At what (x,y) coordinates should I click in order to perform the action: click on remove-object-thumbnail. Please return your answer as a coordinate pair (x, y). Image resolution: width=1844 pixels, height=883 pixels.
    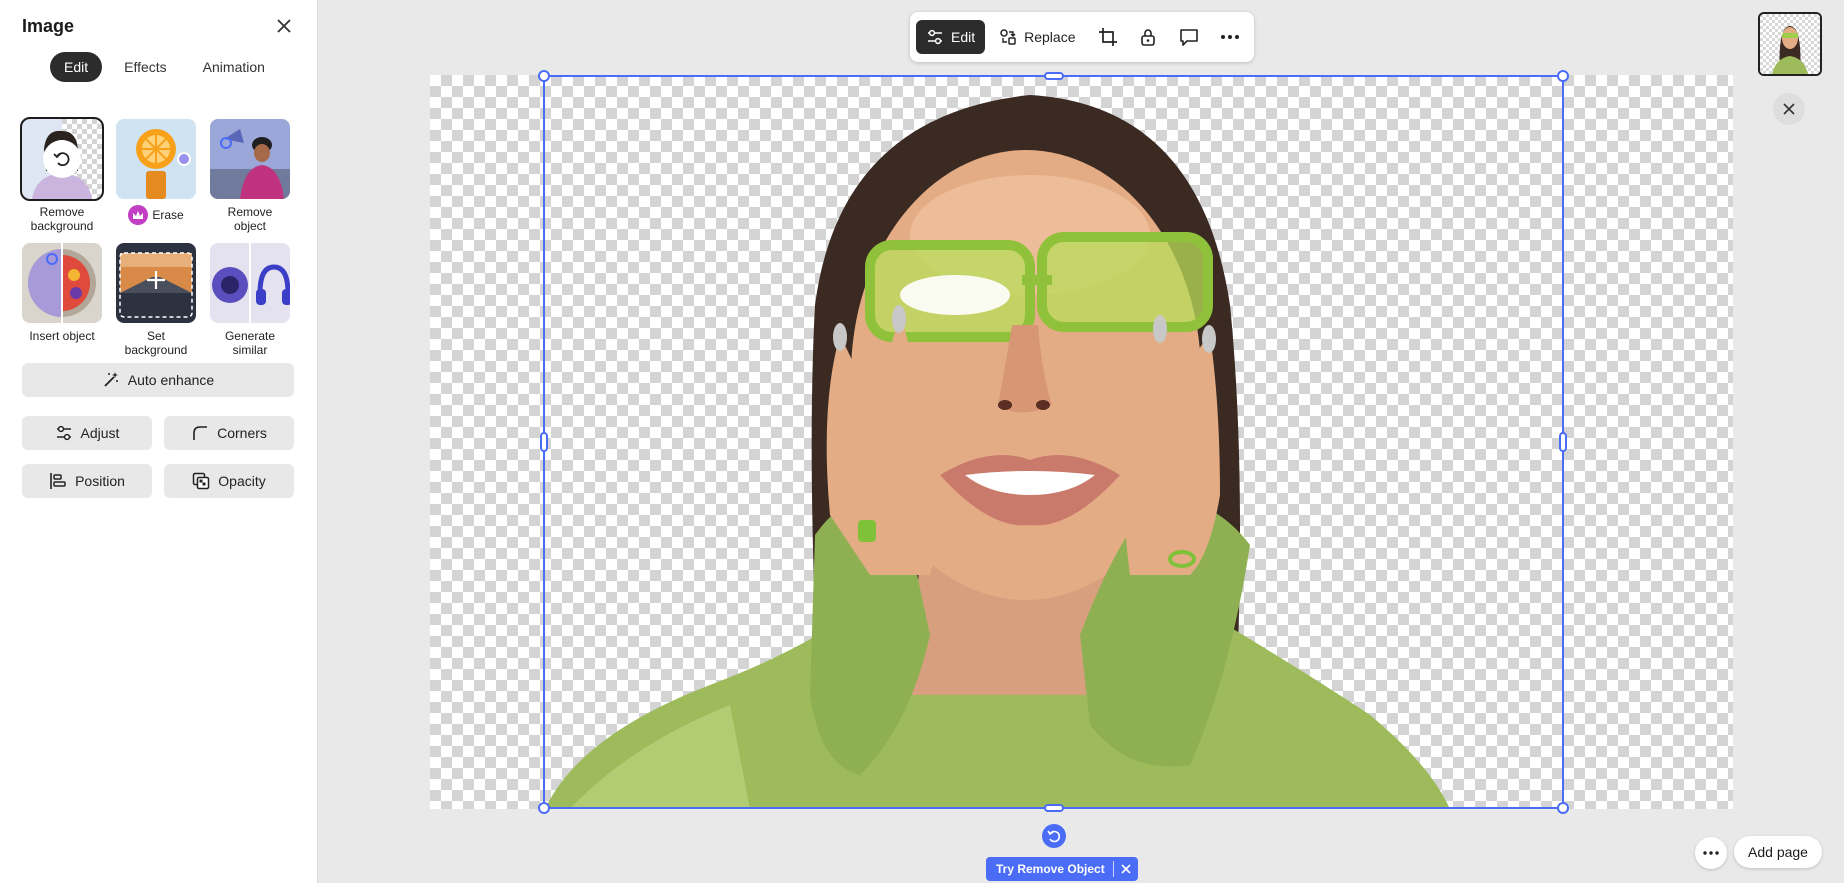
    Looking at the image, I should click on (250, 159).